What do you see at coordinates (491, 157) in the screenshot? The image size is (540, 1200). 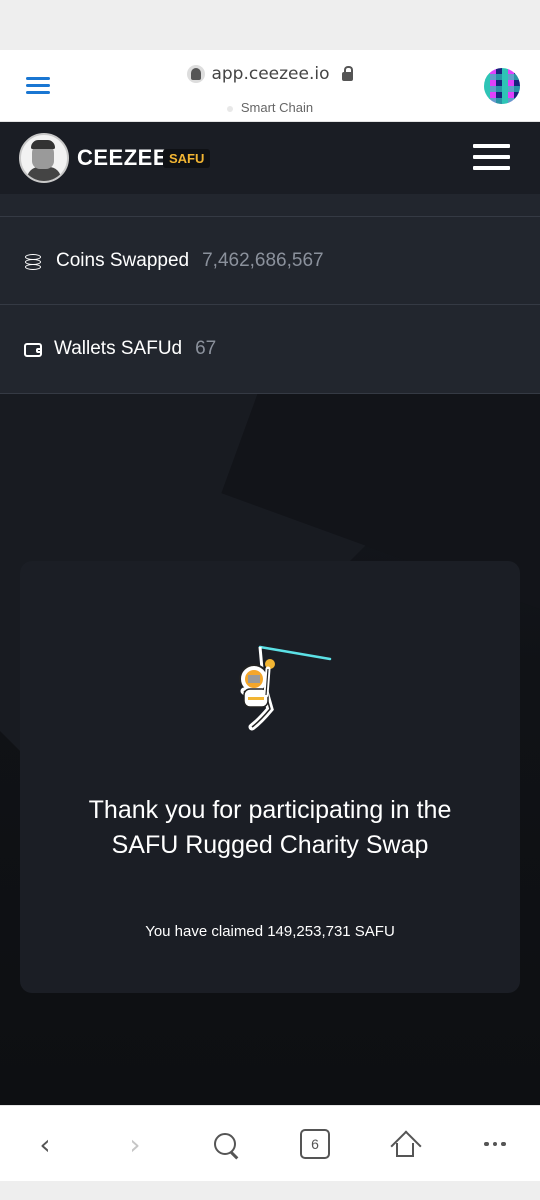 I see `app-menu-button` at bounding box center [491, 157].